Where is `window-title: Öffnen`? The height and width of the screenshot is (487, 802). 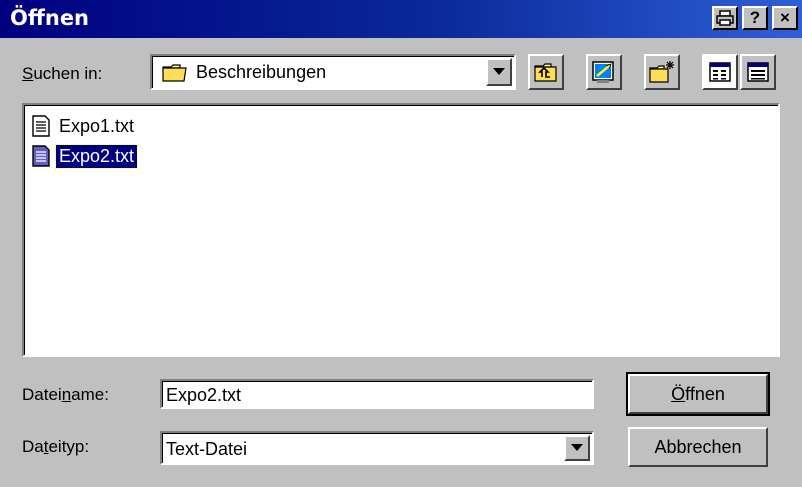
window-title: Öffnen is located at coordinates (50, 18).